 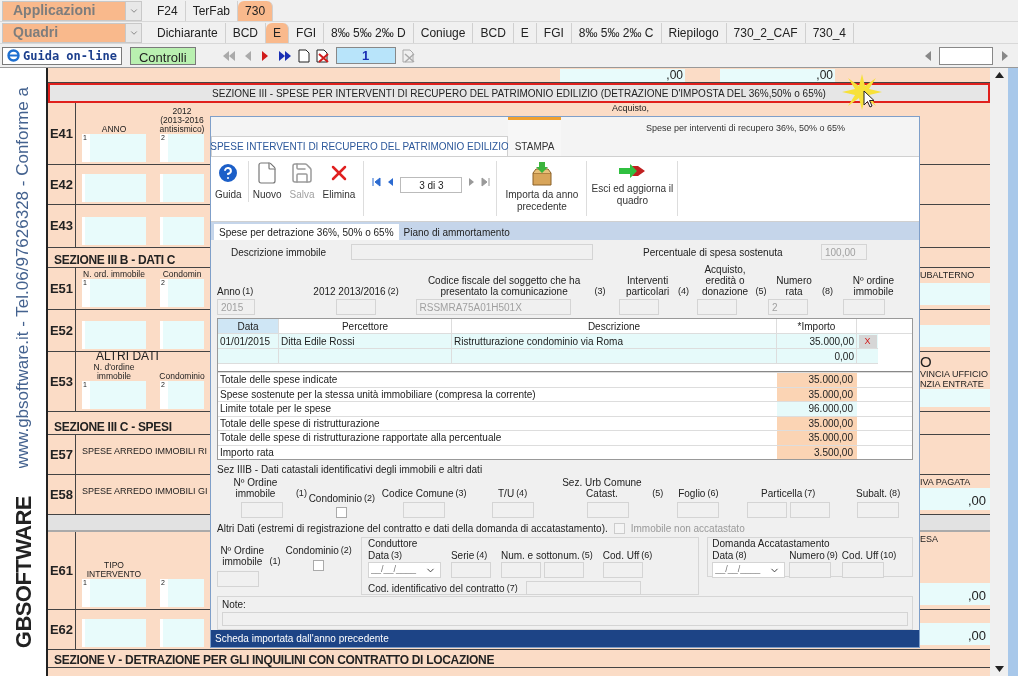 I want to click on record-counter: 3 di 3, so click(x=431, y=185).